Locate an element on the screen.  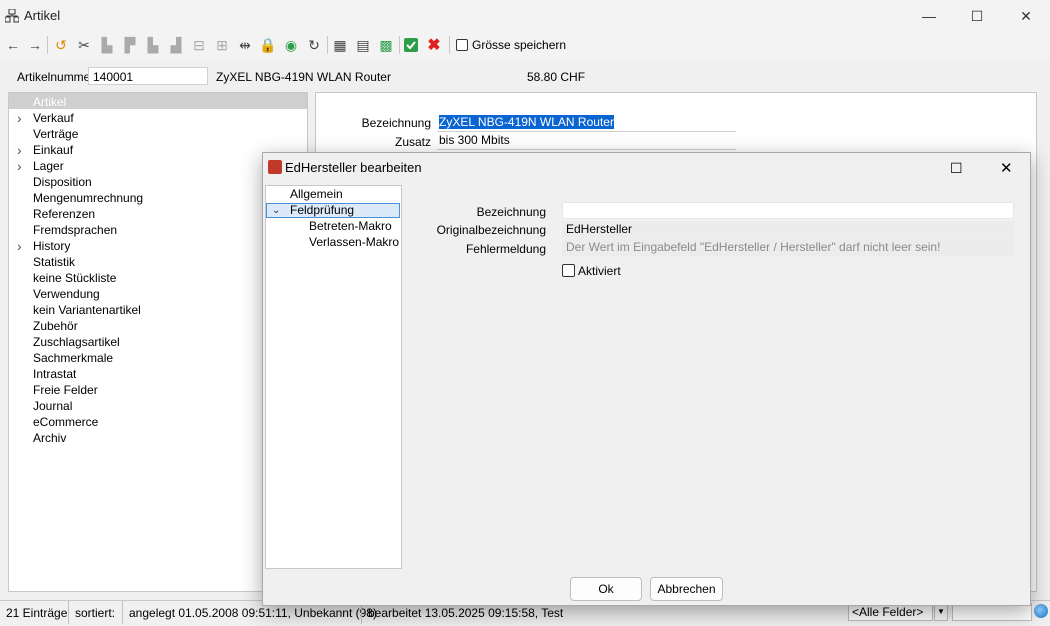
tree-item: eCommerce is located at coordinates (65, 422).